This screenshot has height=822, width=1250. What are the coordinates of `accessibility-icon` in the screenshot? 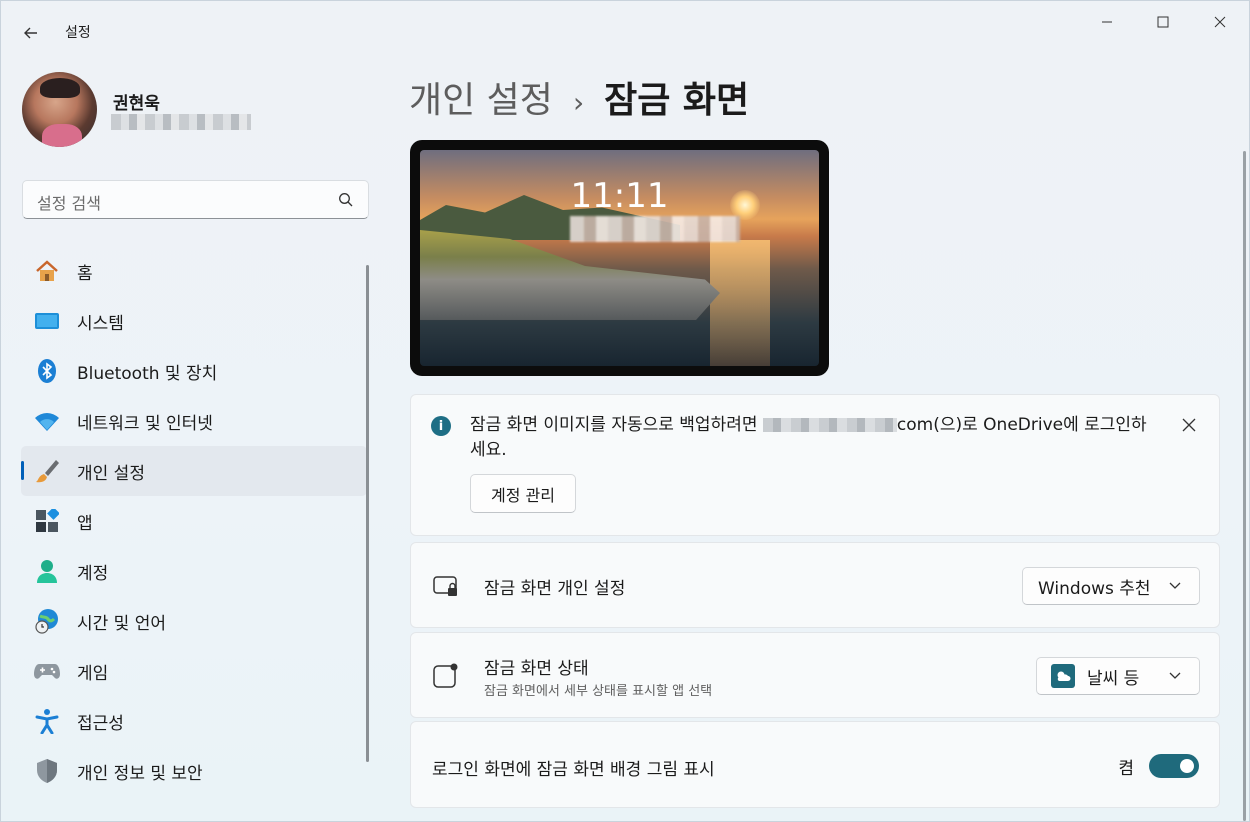 It's located at (47, 721).